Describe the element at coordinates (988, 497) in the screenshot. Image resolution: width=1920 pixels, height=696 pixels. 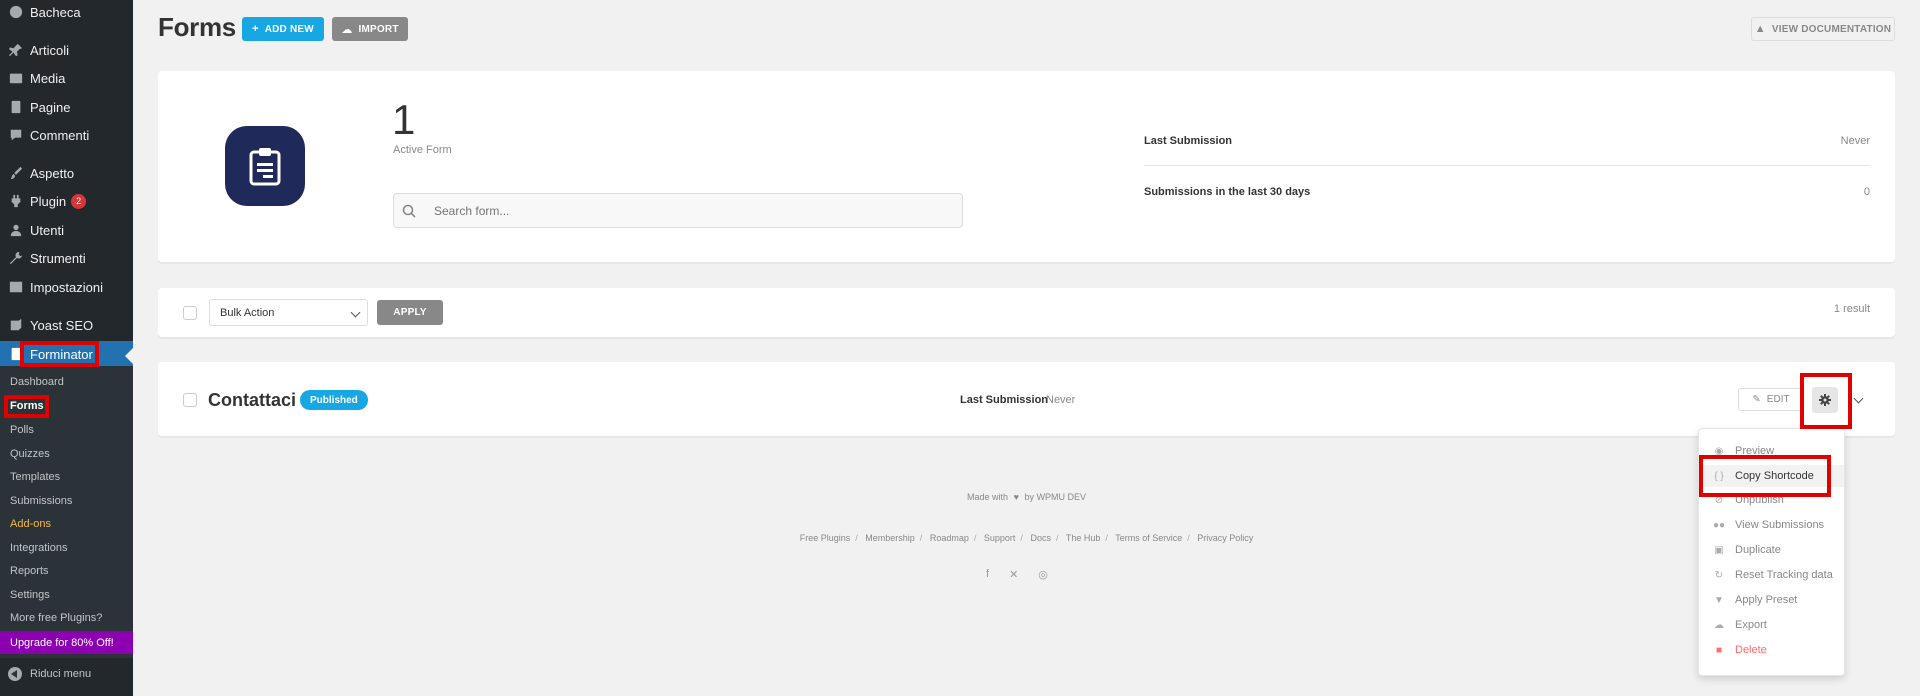
I see `made-with-text: Made with` at that location.